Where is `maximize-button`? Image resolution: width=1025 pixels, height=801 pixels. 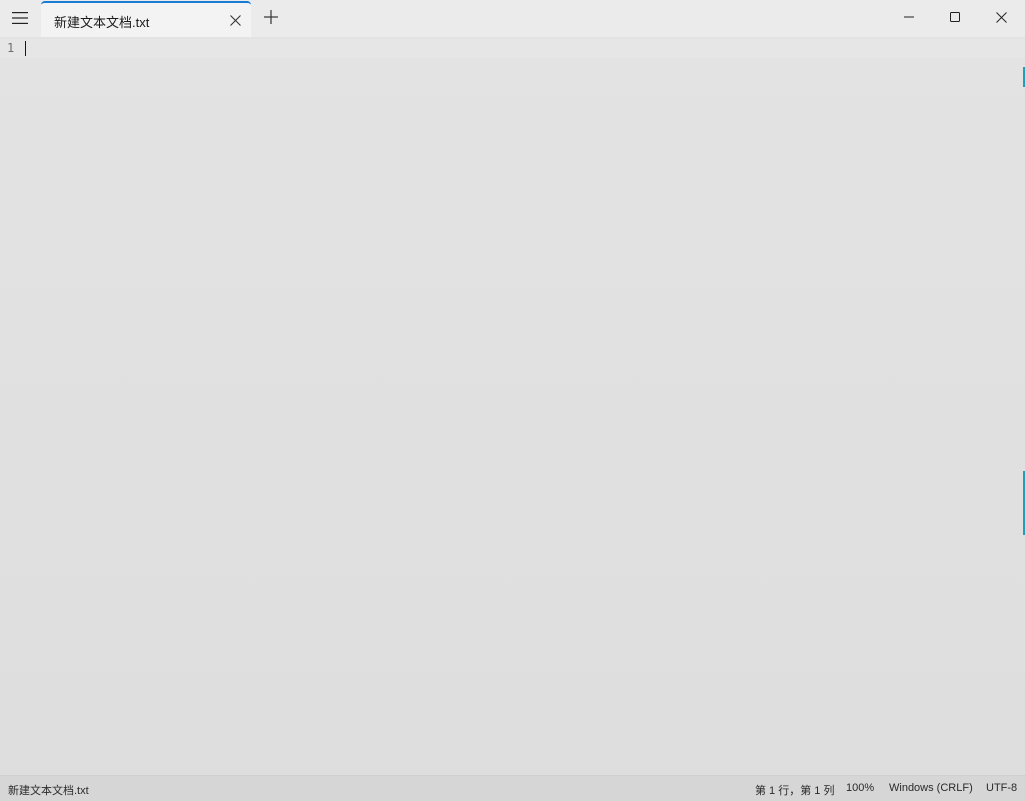 maximize-button is located at coordinates (955, 17).